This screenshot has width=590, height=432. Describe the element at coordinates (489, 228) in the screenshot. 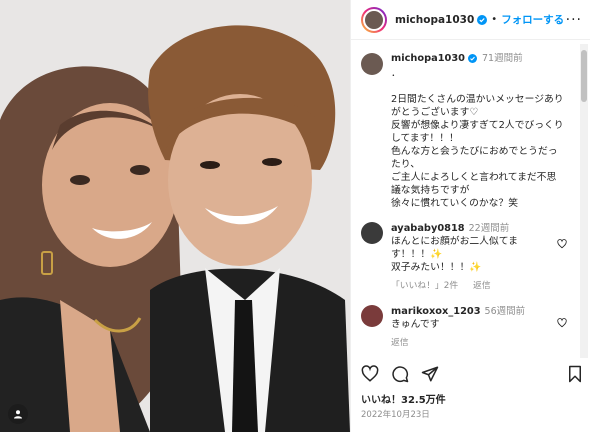

I see `comment-time: 22週間前` at that location.